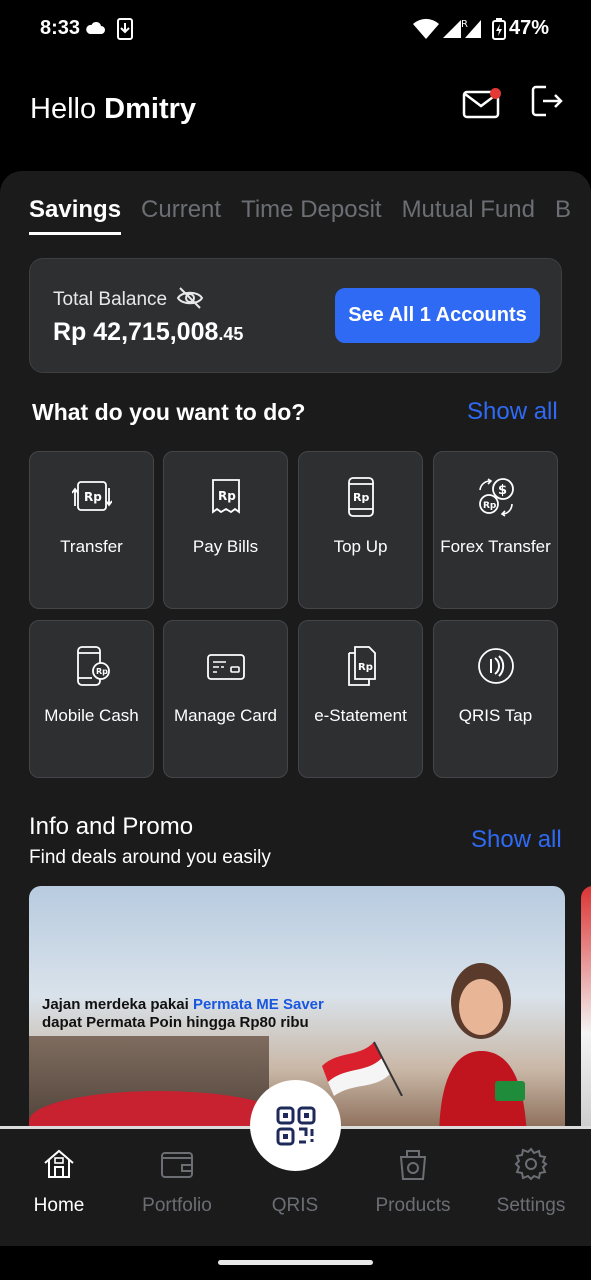 The height and width of the screenshot is (1280, 591). What do you see at coordinates (311, 214) in the screenshot?
I see `tab-time-deposit: Time Deposit` at bounding box center [311, 214].